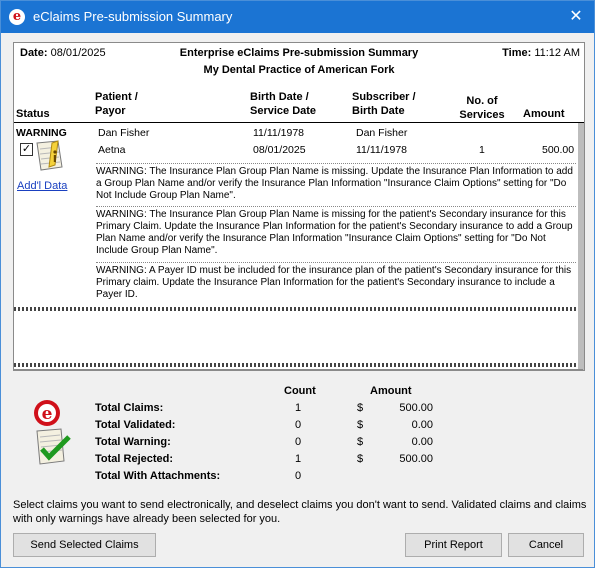  Describe the element at coordinates (391, 391) in the screenshot. I see `summary-amount-header: Amount` at that location.